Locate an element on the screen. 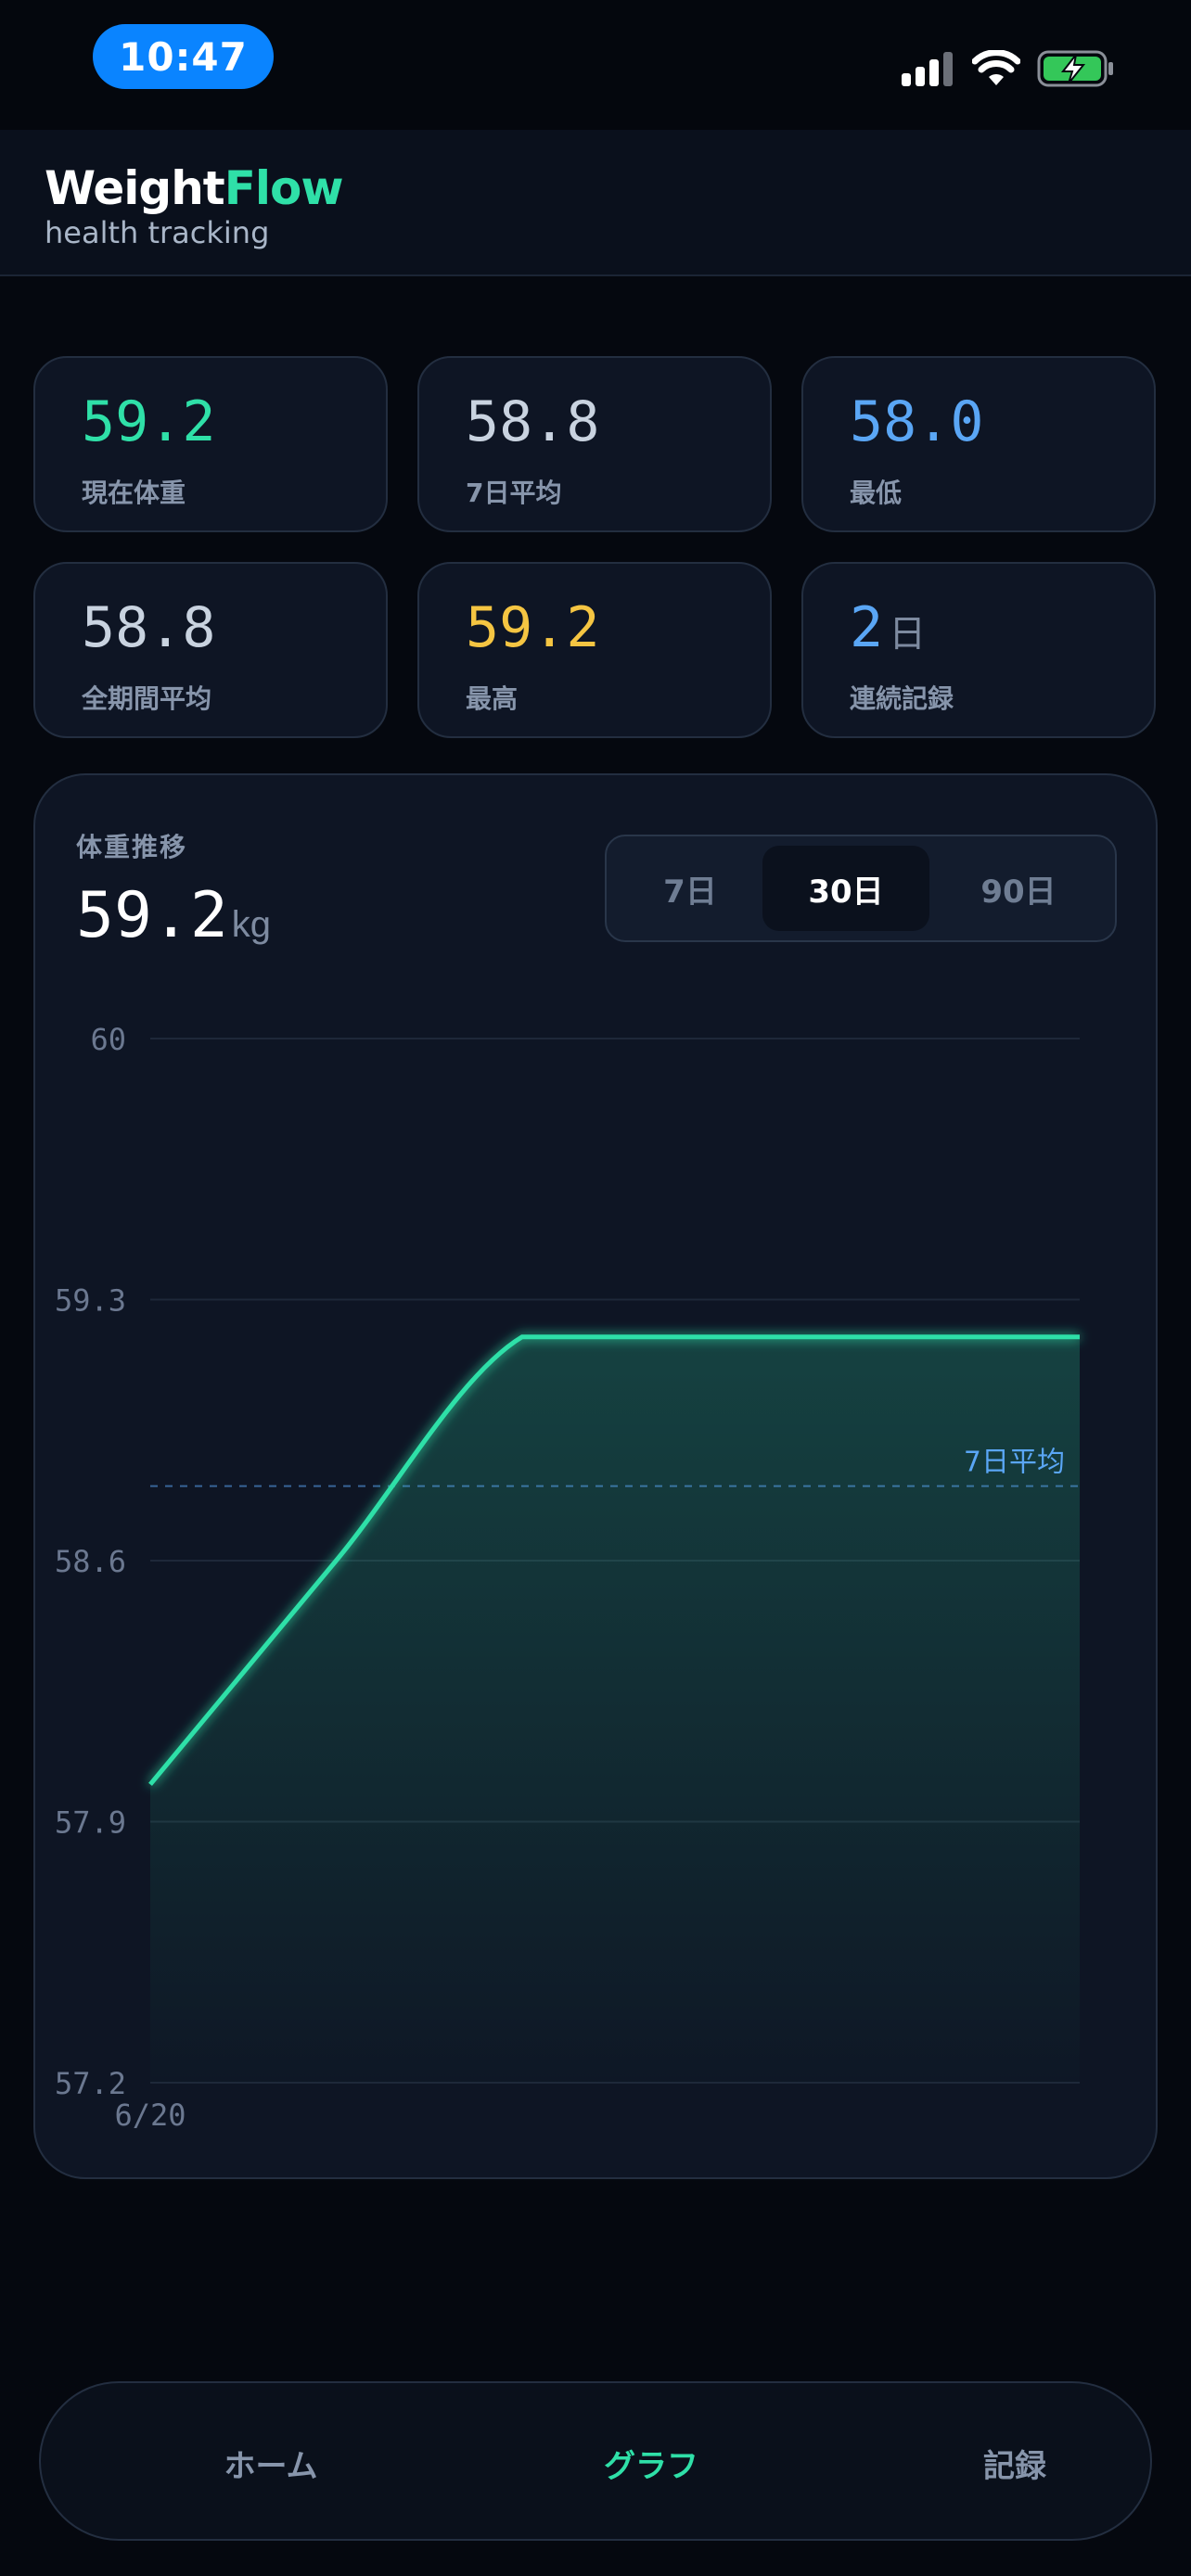  stat-label: 全期間平均 is located at coordinates (147, 699).